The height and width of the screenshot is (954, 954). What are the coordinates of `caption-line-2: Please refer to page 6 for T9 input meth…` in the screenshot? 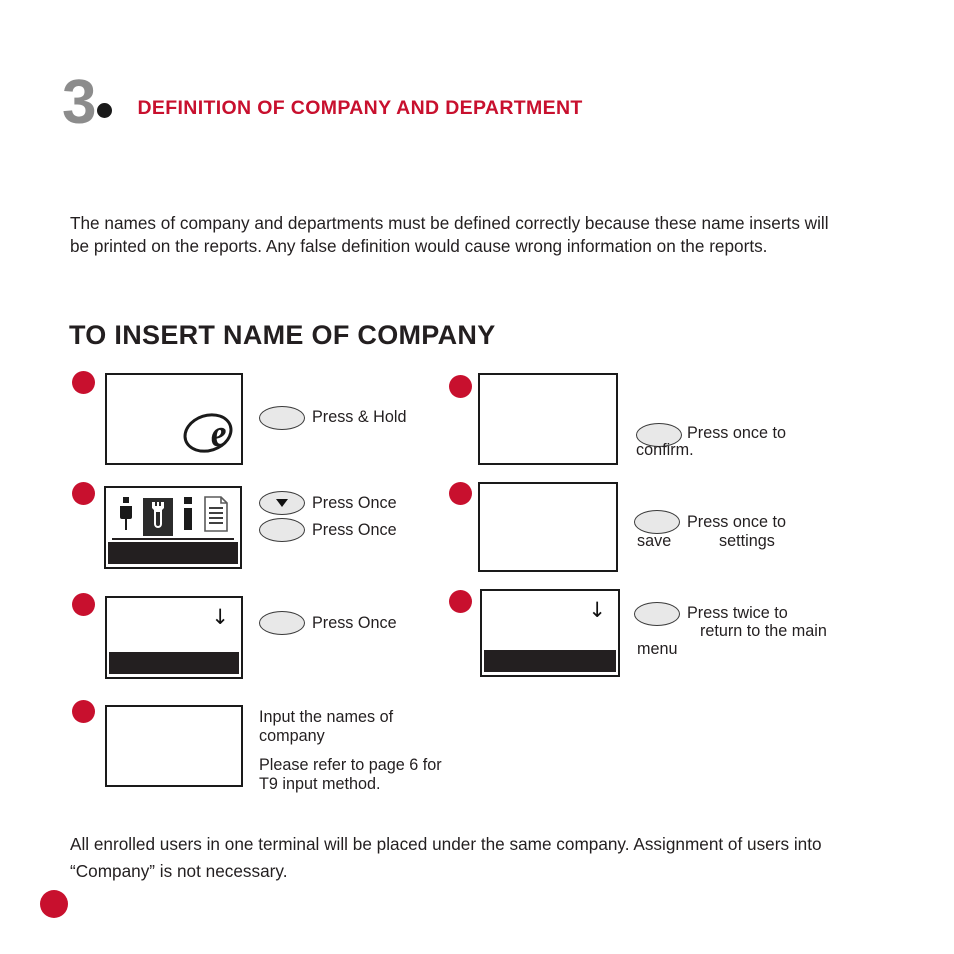 It's located at (350, 774).